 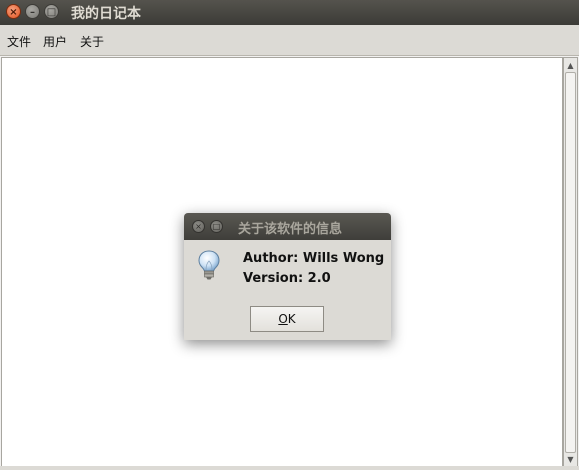 I want to click on scroll-down-arrow-icon: ▼, so click(x=570, y=459).